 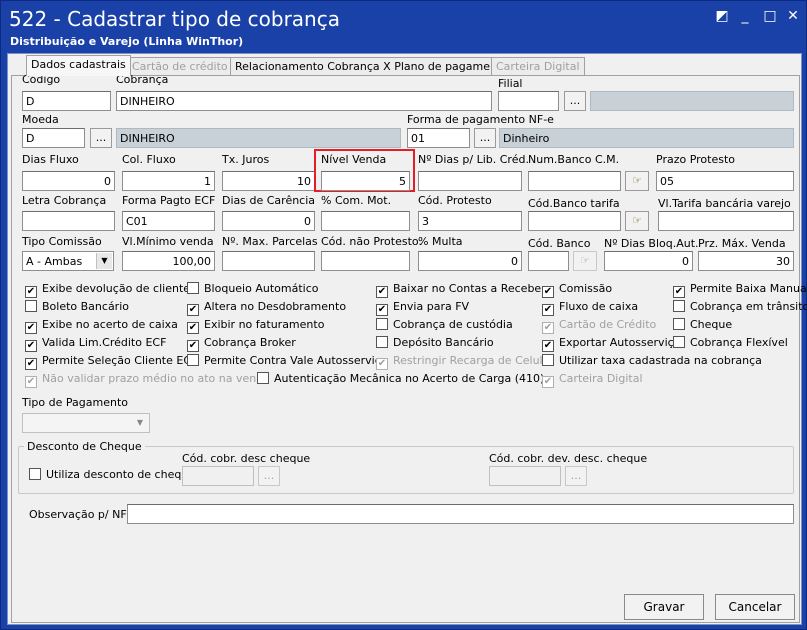 I want to click on vl-minimo-input: 100,00, so click(x=168, y=261).